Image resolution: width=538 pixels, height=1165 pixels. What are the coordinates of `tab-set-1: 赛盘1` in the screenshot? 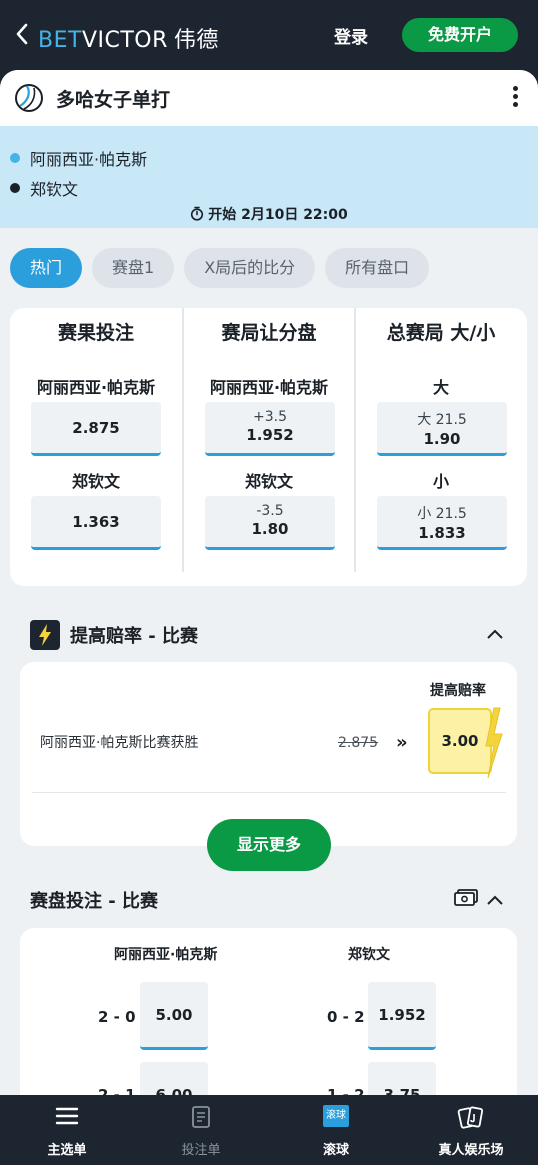 It's located at (133, 268).